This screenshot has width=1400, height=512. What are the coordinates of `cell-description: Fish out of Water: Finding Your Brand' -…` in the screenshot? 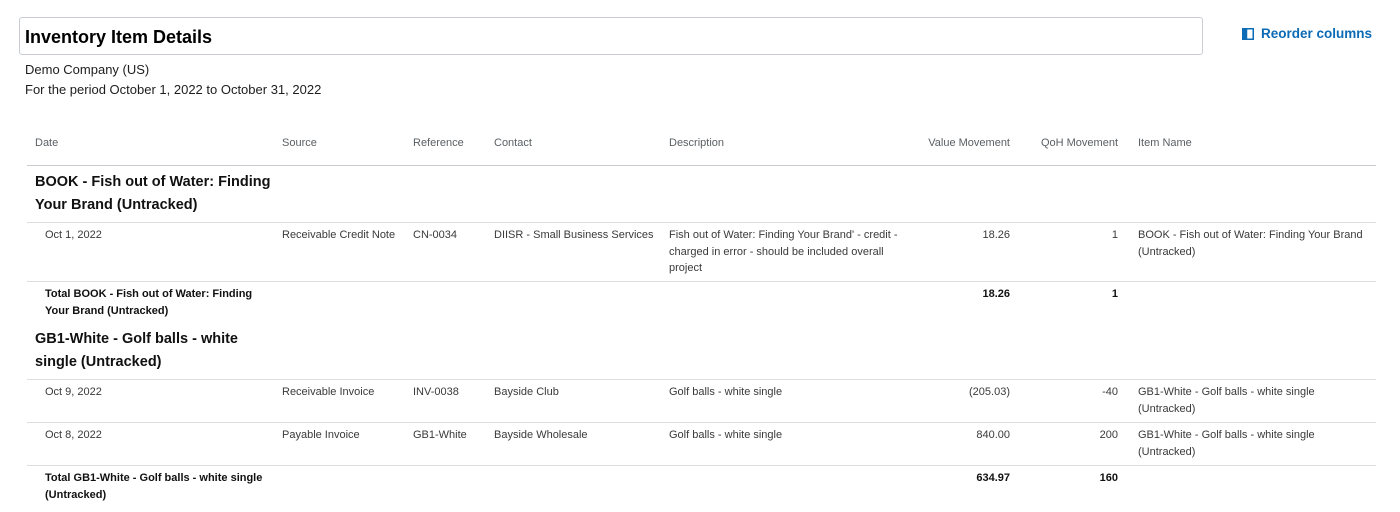 It's located at (783, 251).